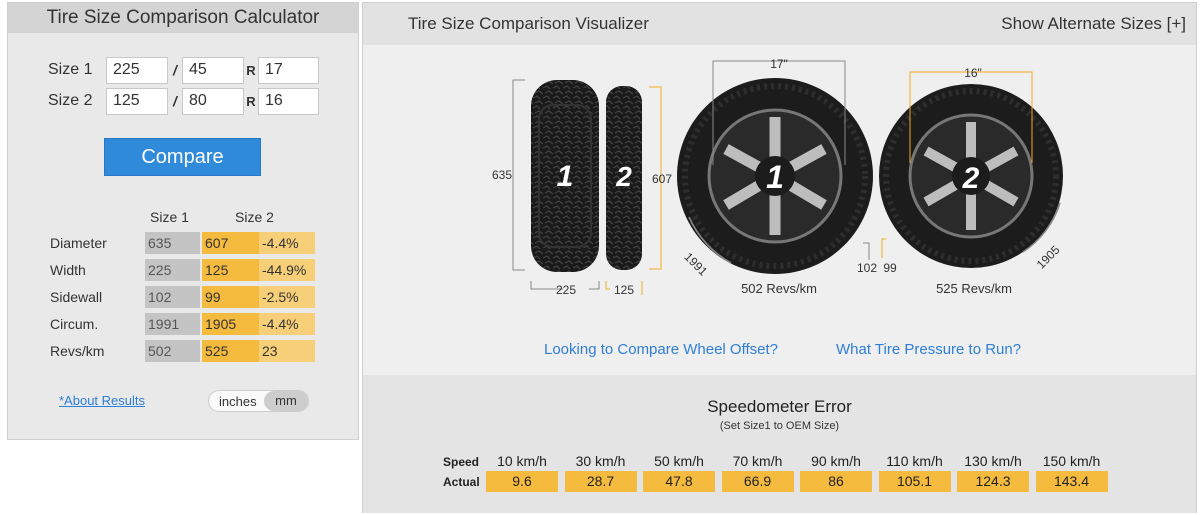 The height and width of the screenshot is (515, 1200). What do you see at coordinates (76, 297) in the screenshot?
I see `result-name: Sidewall` at bounding box center [76, 297].